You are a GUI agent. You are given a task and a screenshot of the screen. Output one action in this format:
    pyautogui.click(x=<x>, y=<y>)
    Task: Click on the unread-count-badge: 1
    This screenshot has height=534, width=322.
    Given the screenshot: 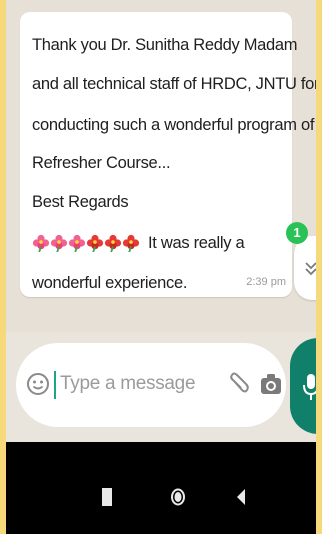 What is the action you would take?
    pyautogui.click(x=297, y=233)
    